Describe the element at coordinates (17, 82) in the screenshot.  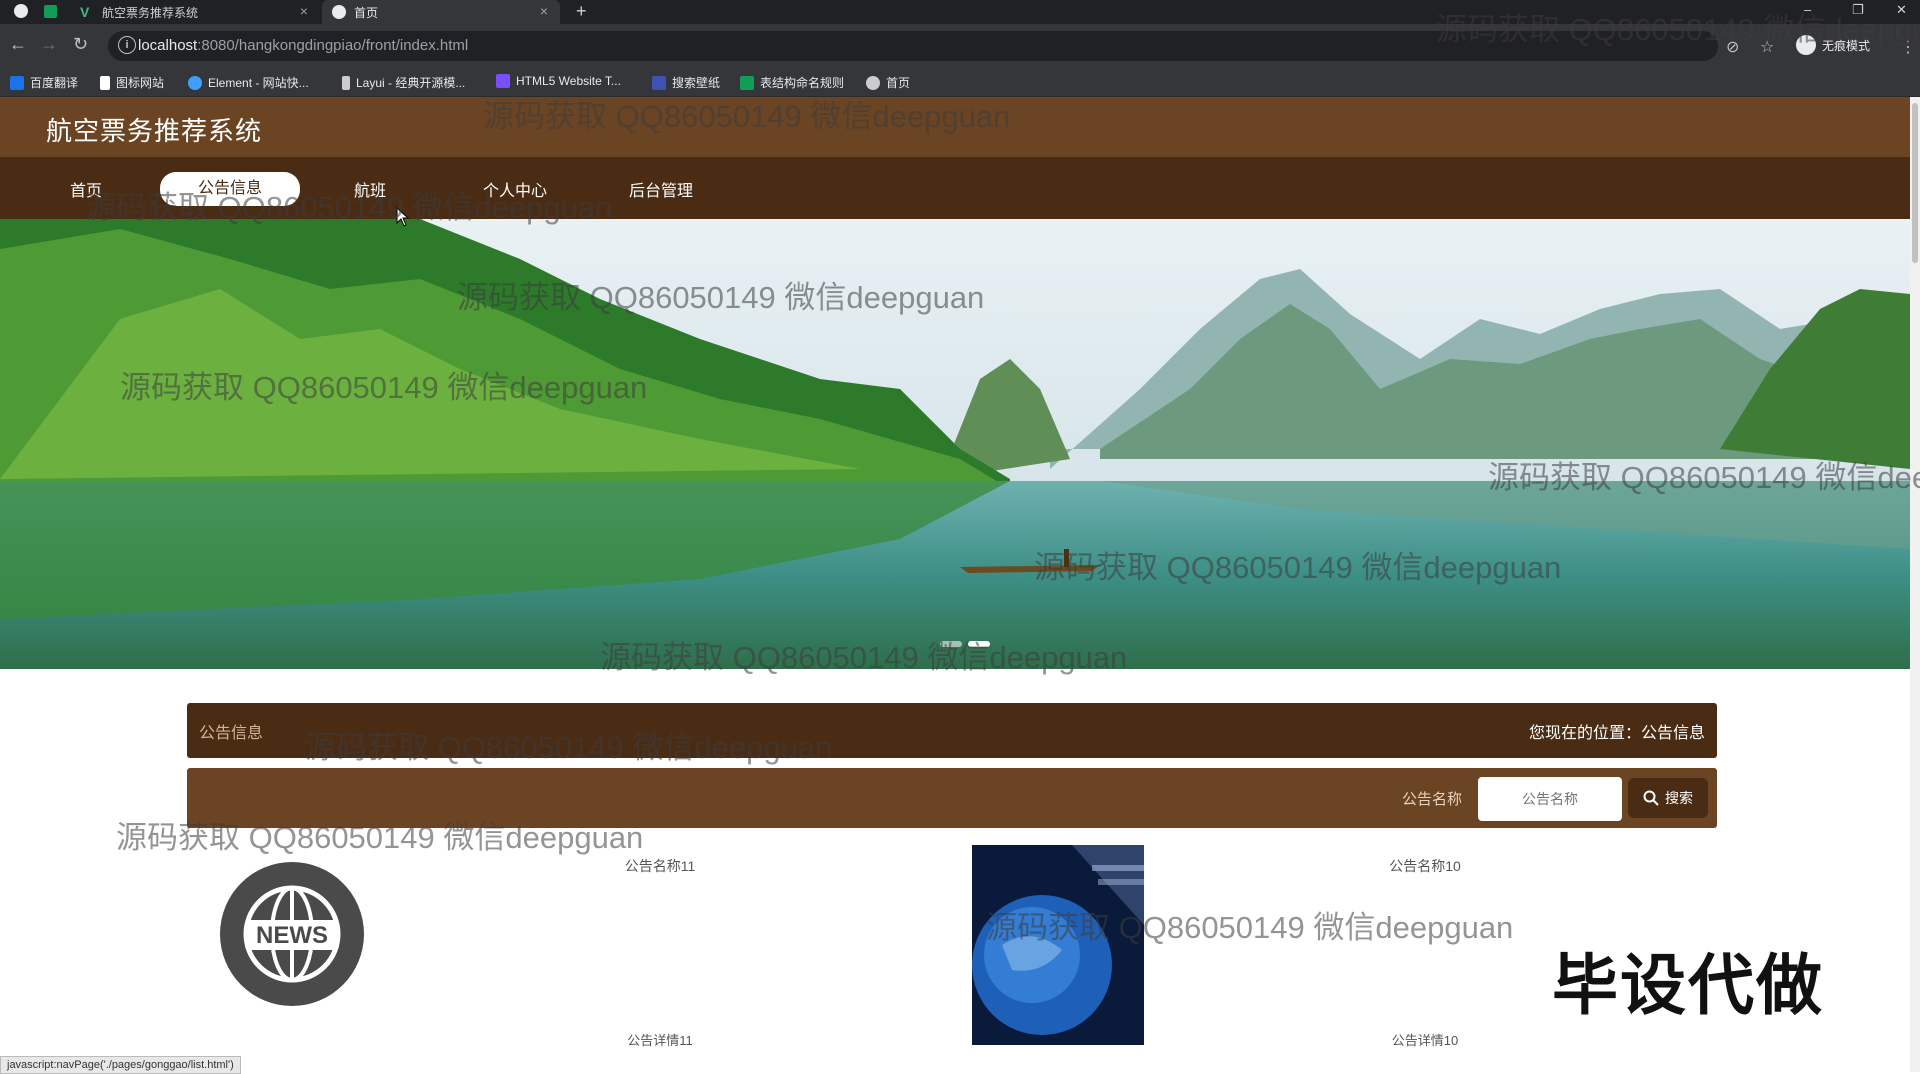
I see `bookmark-icon` at that location.